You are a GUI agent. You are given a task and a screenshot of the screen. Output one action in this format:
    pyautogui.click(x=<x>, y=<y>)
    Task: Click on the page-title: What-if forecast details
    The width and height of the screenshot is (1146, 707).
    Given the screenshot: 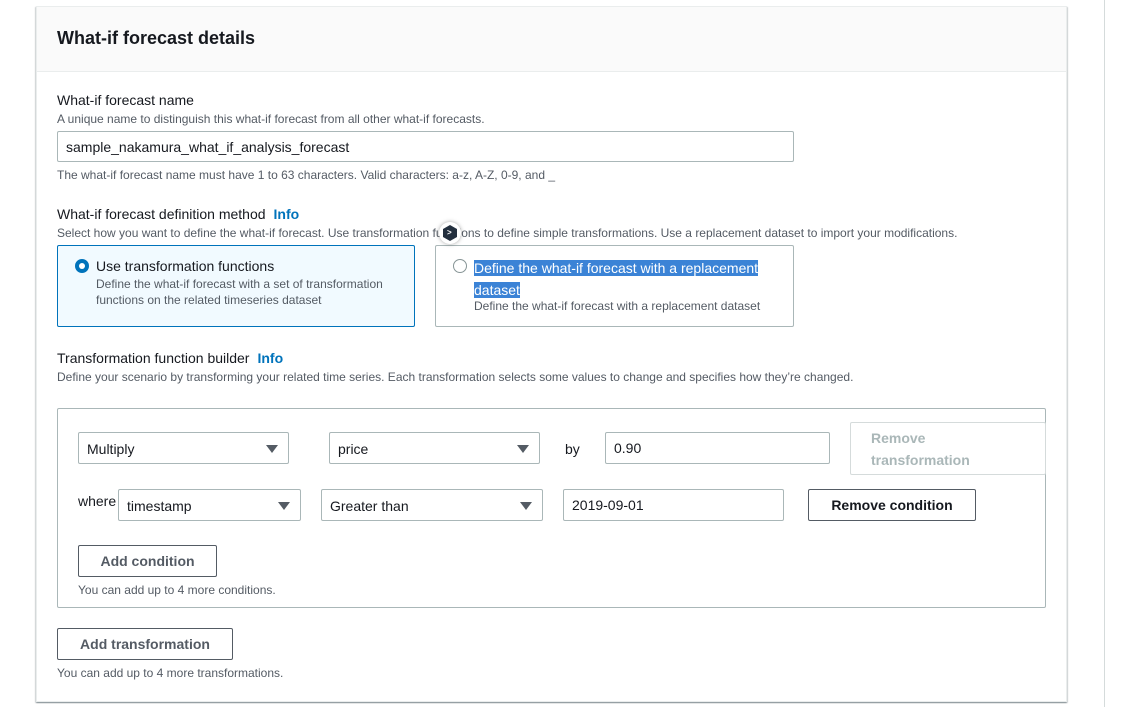 What is the action you would take?
    pyautogui.click(x=156, y=38)
    